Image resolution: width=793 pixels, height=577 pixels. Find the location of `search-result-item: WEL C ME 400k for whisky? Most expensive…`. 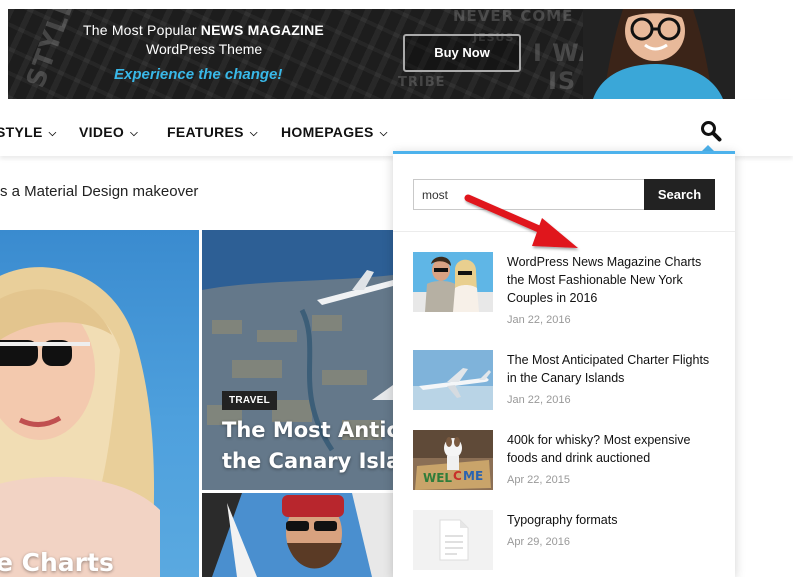

search-result-item: WEL C ME 400k for whisky? Most expensive… is located at coordinates (568, 465).